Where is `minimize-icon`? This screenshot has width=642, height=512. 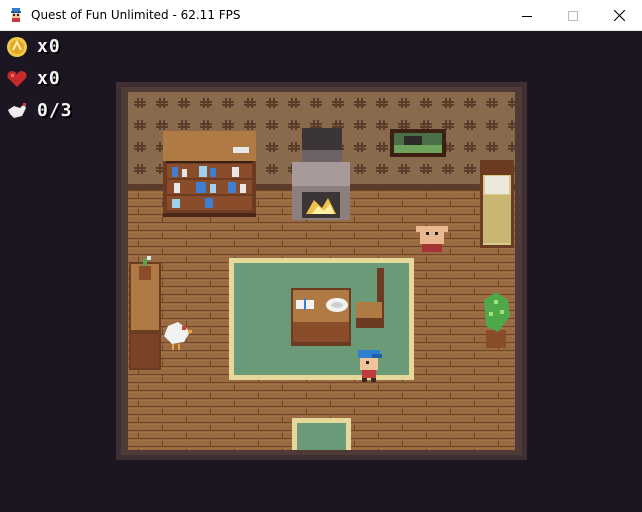
minimize-icon is located at coordinates (527, 16).